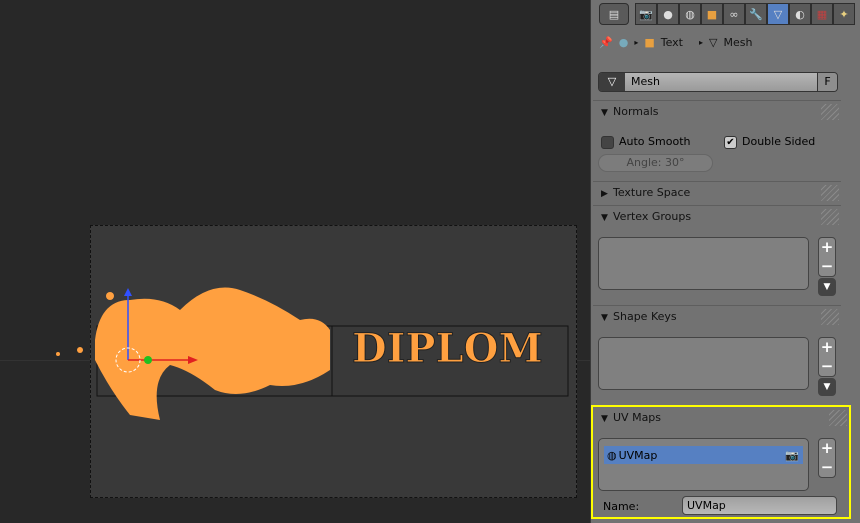  I want to click on shape-keys-panel: ▼ Shape Keys + − ▼, so click(717, 353).